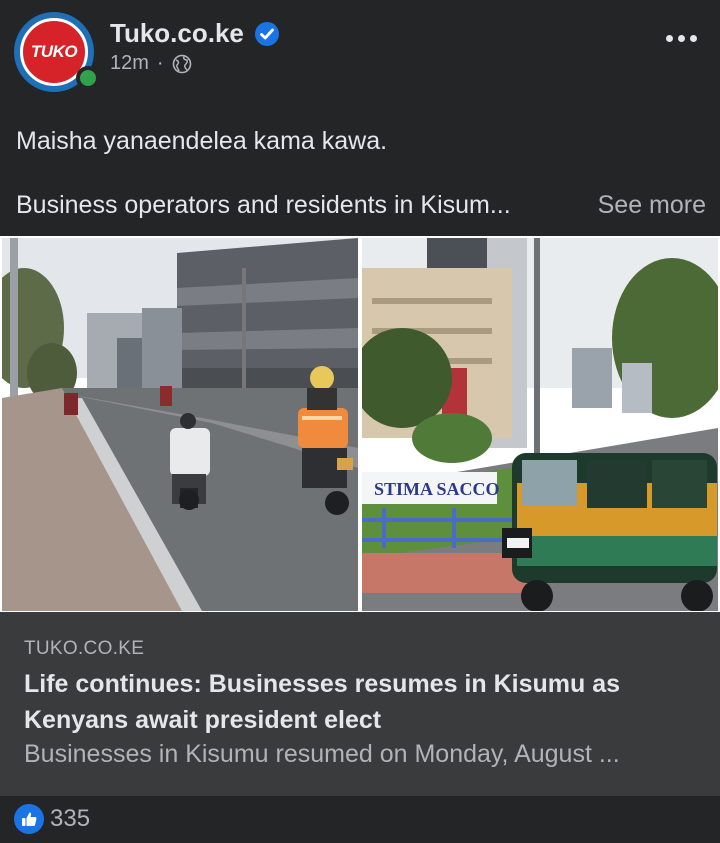 Image resolution: width=720 pixels, height=843 pixels. What do you see at coordinates (54, 51) in the screenshot?
I see `logo-text: TUKO` at bounding box center [54, 51].